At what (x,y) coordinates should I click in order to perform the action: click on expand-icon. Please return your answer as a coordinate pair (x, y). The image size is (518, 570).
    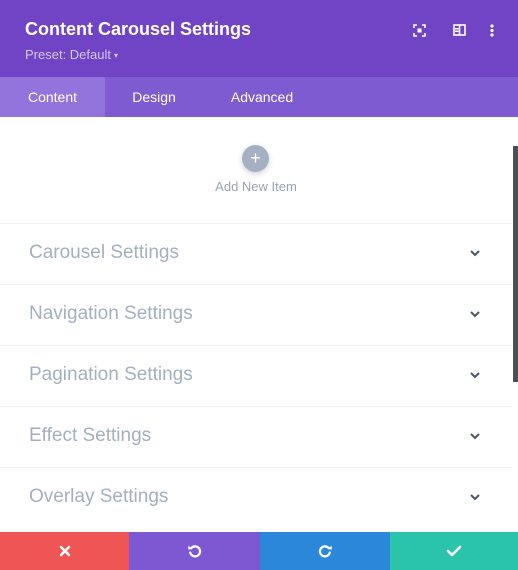
    Looking at the image, I should click on (419, 30).